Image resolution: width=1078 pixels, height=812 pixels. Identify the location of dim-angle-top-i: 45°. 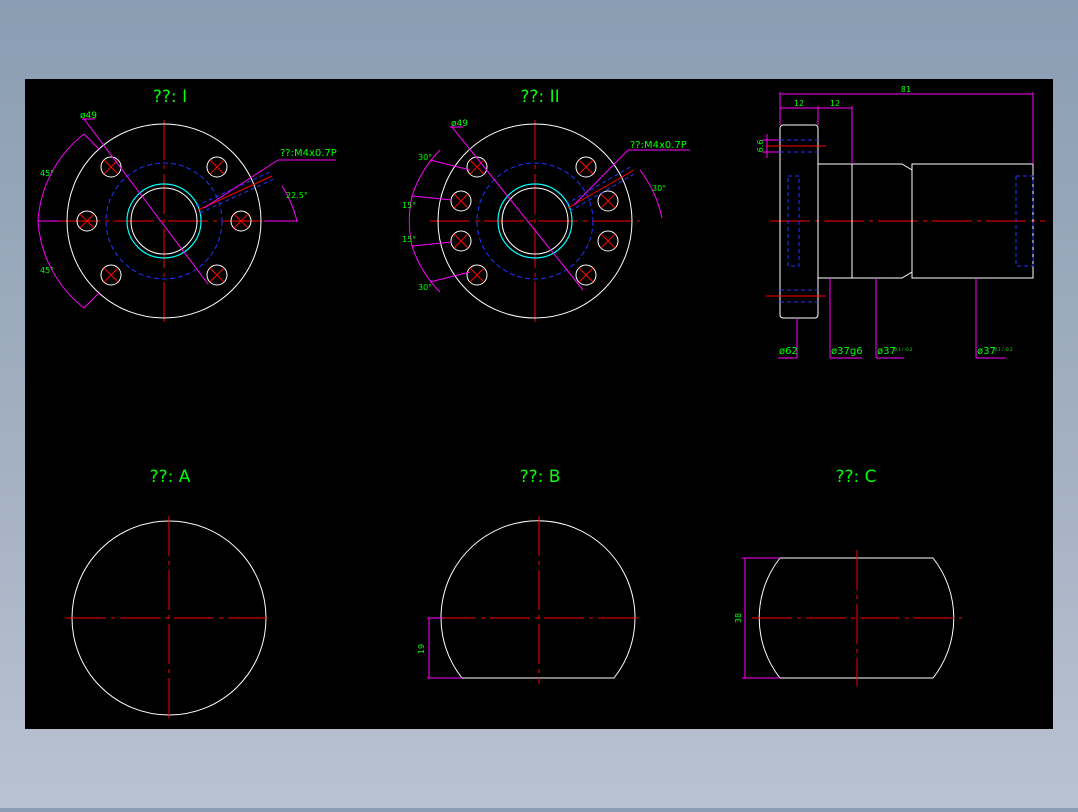
(47, 173).